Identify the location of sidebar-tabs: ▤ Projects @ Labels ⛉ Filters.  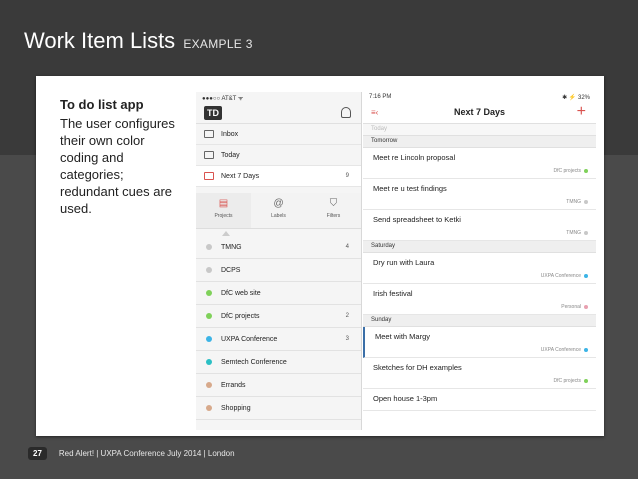
(278, 211).